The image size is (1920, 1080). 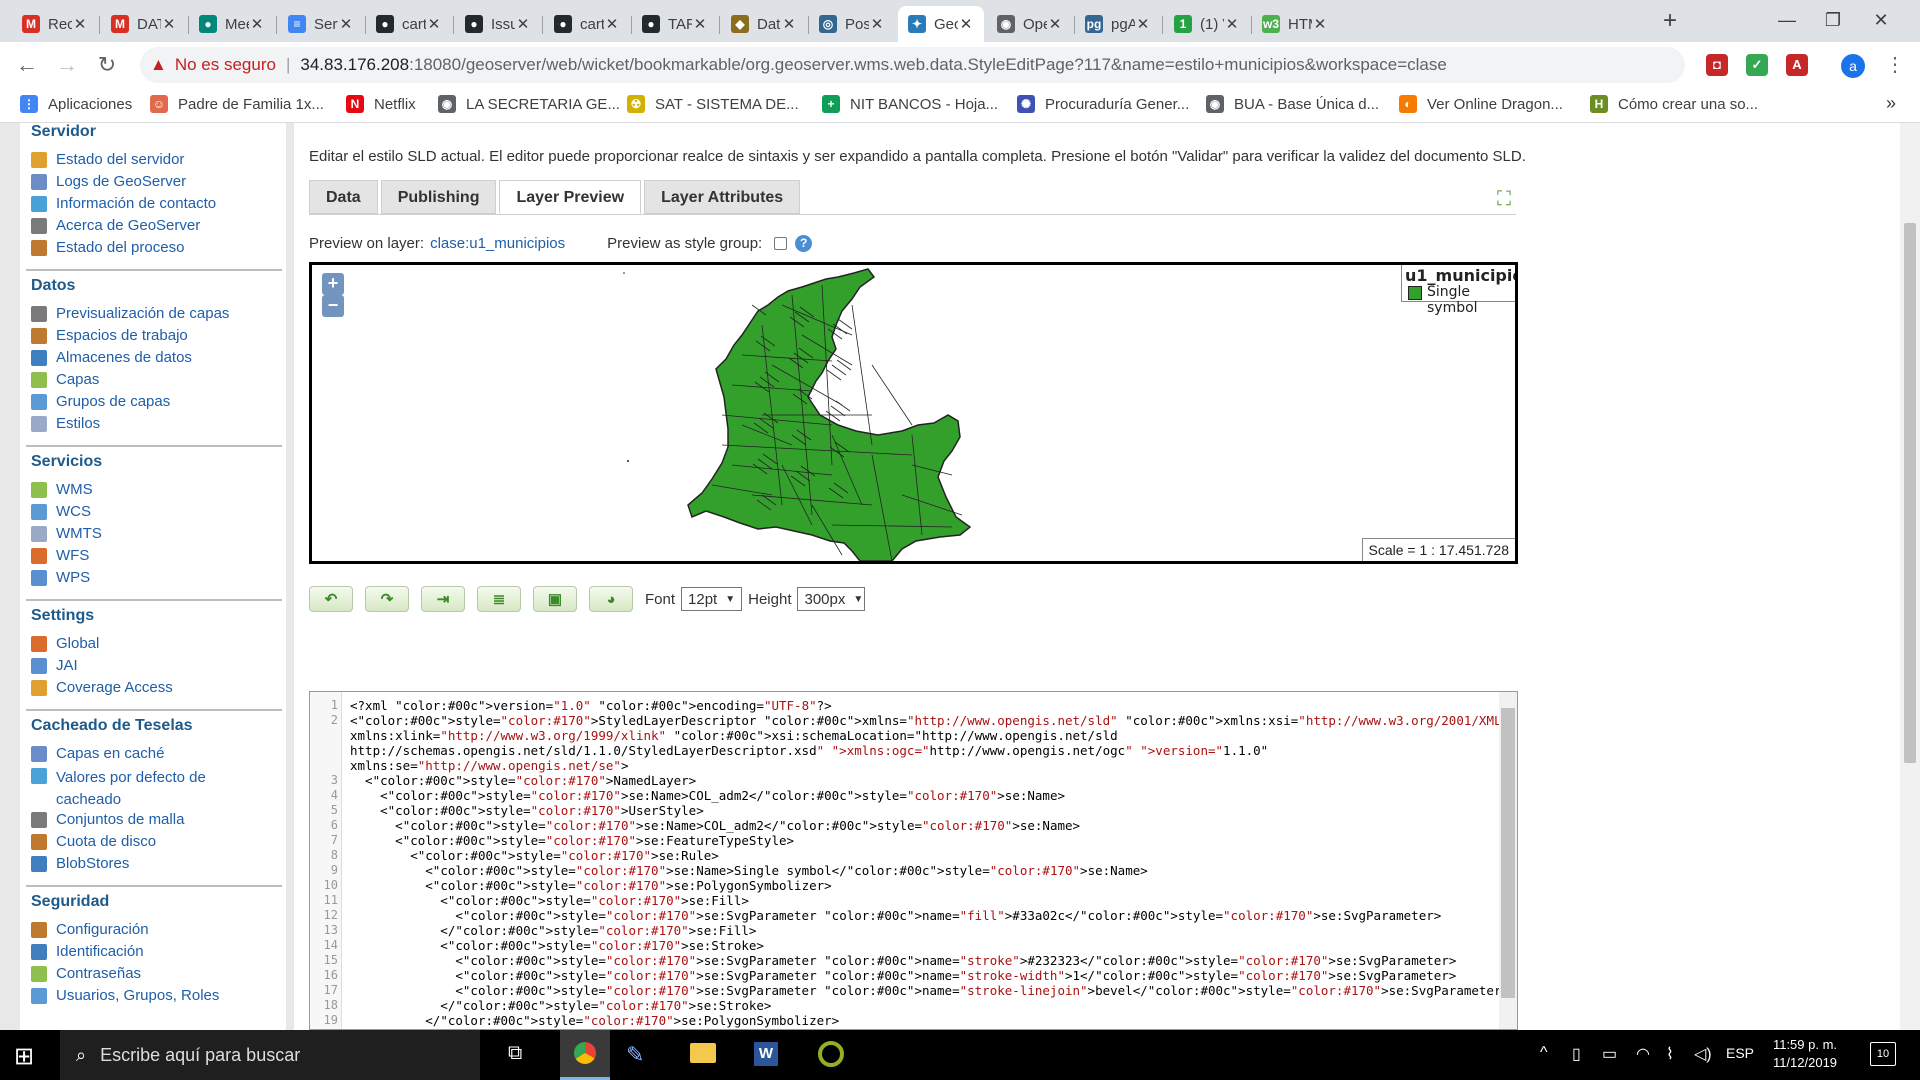 I want to click on browser-tab: w3 HTM✕, so click(x=1295, y=24).